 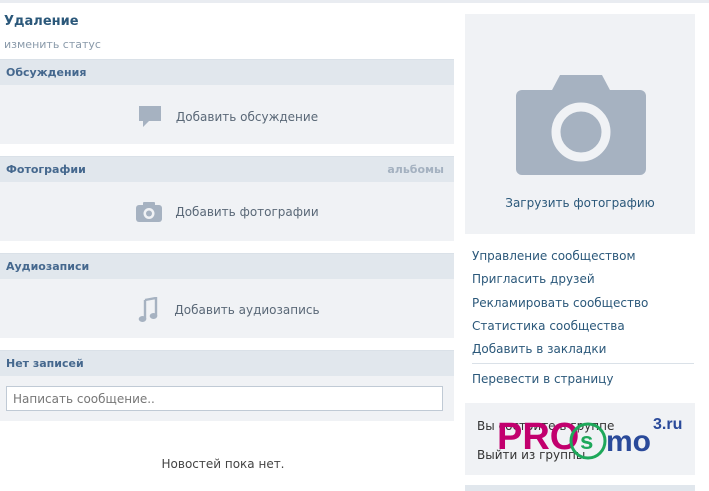 What do you see at coordinates (48, 266) in the screenshot?
I see `audio-title: Аудиозаписи` at bounding box center [48, 266].